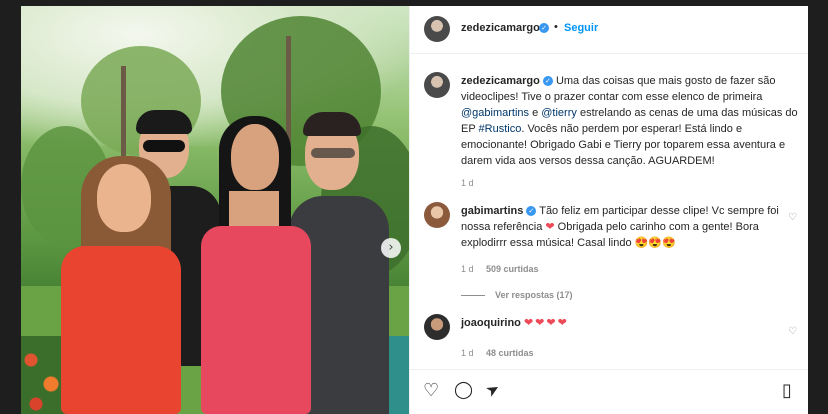 This screenshot has height=414, width=828. I want to click on comment-username: joaoquirino, so click(491, 323).